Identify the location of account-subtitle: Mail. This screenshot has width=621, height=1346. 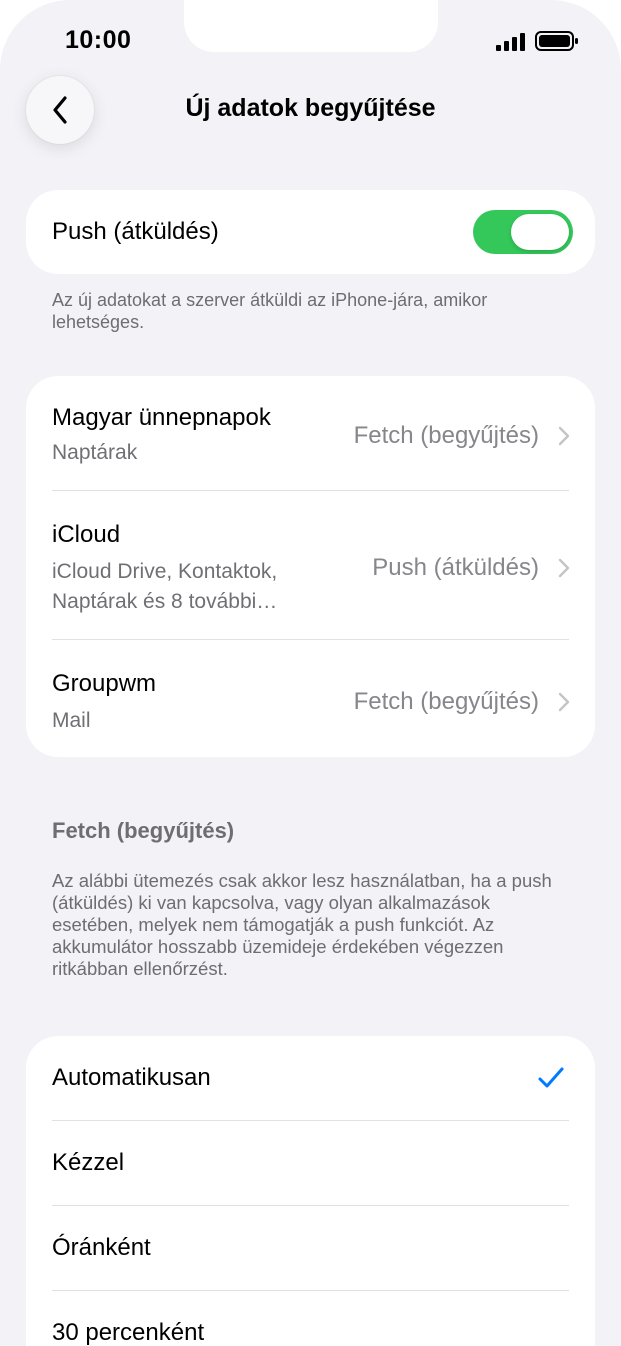
(71, 720).